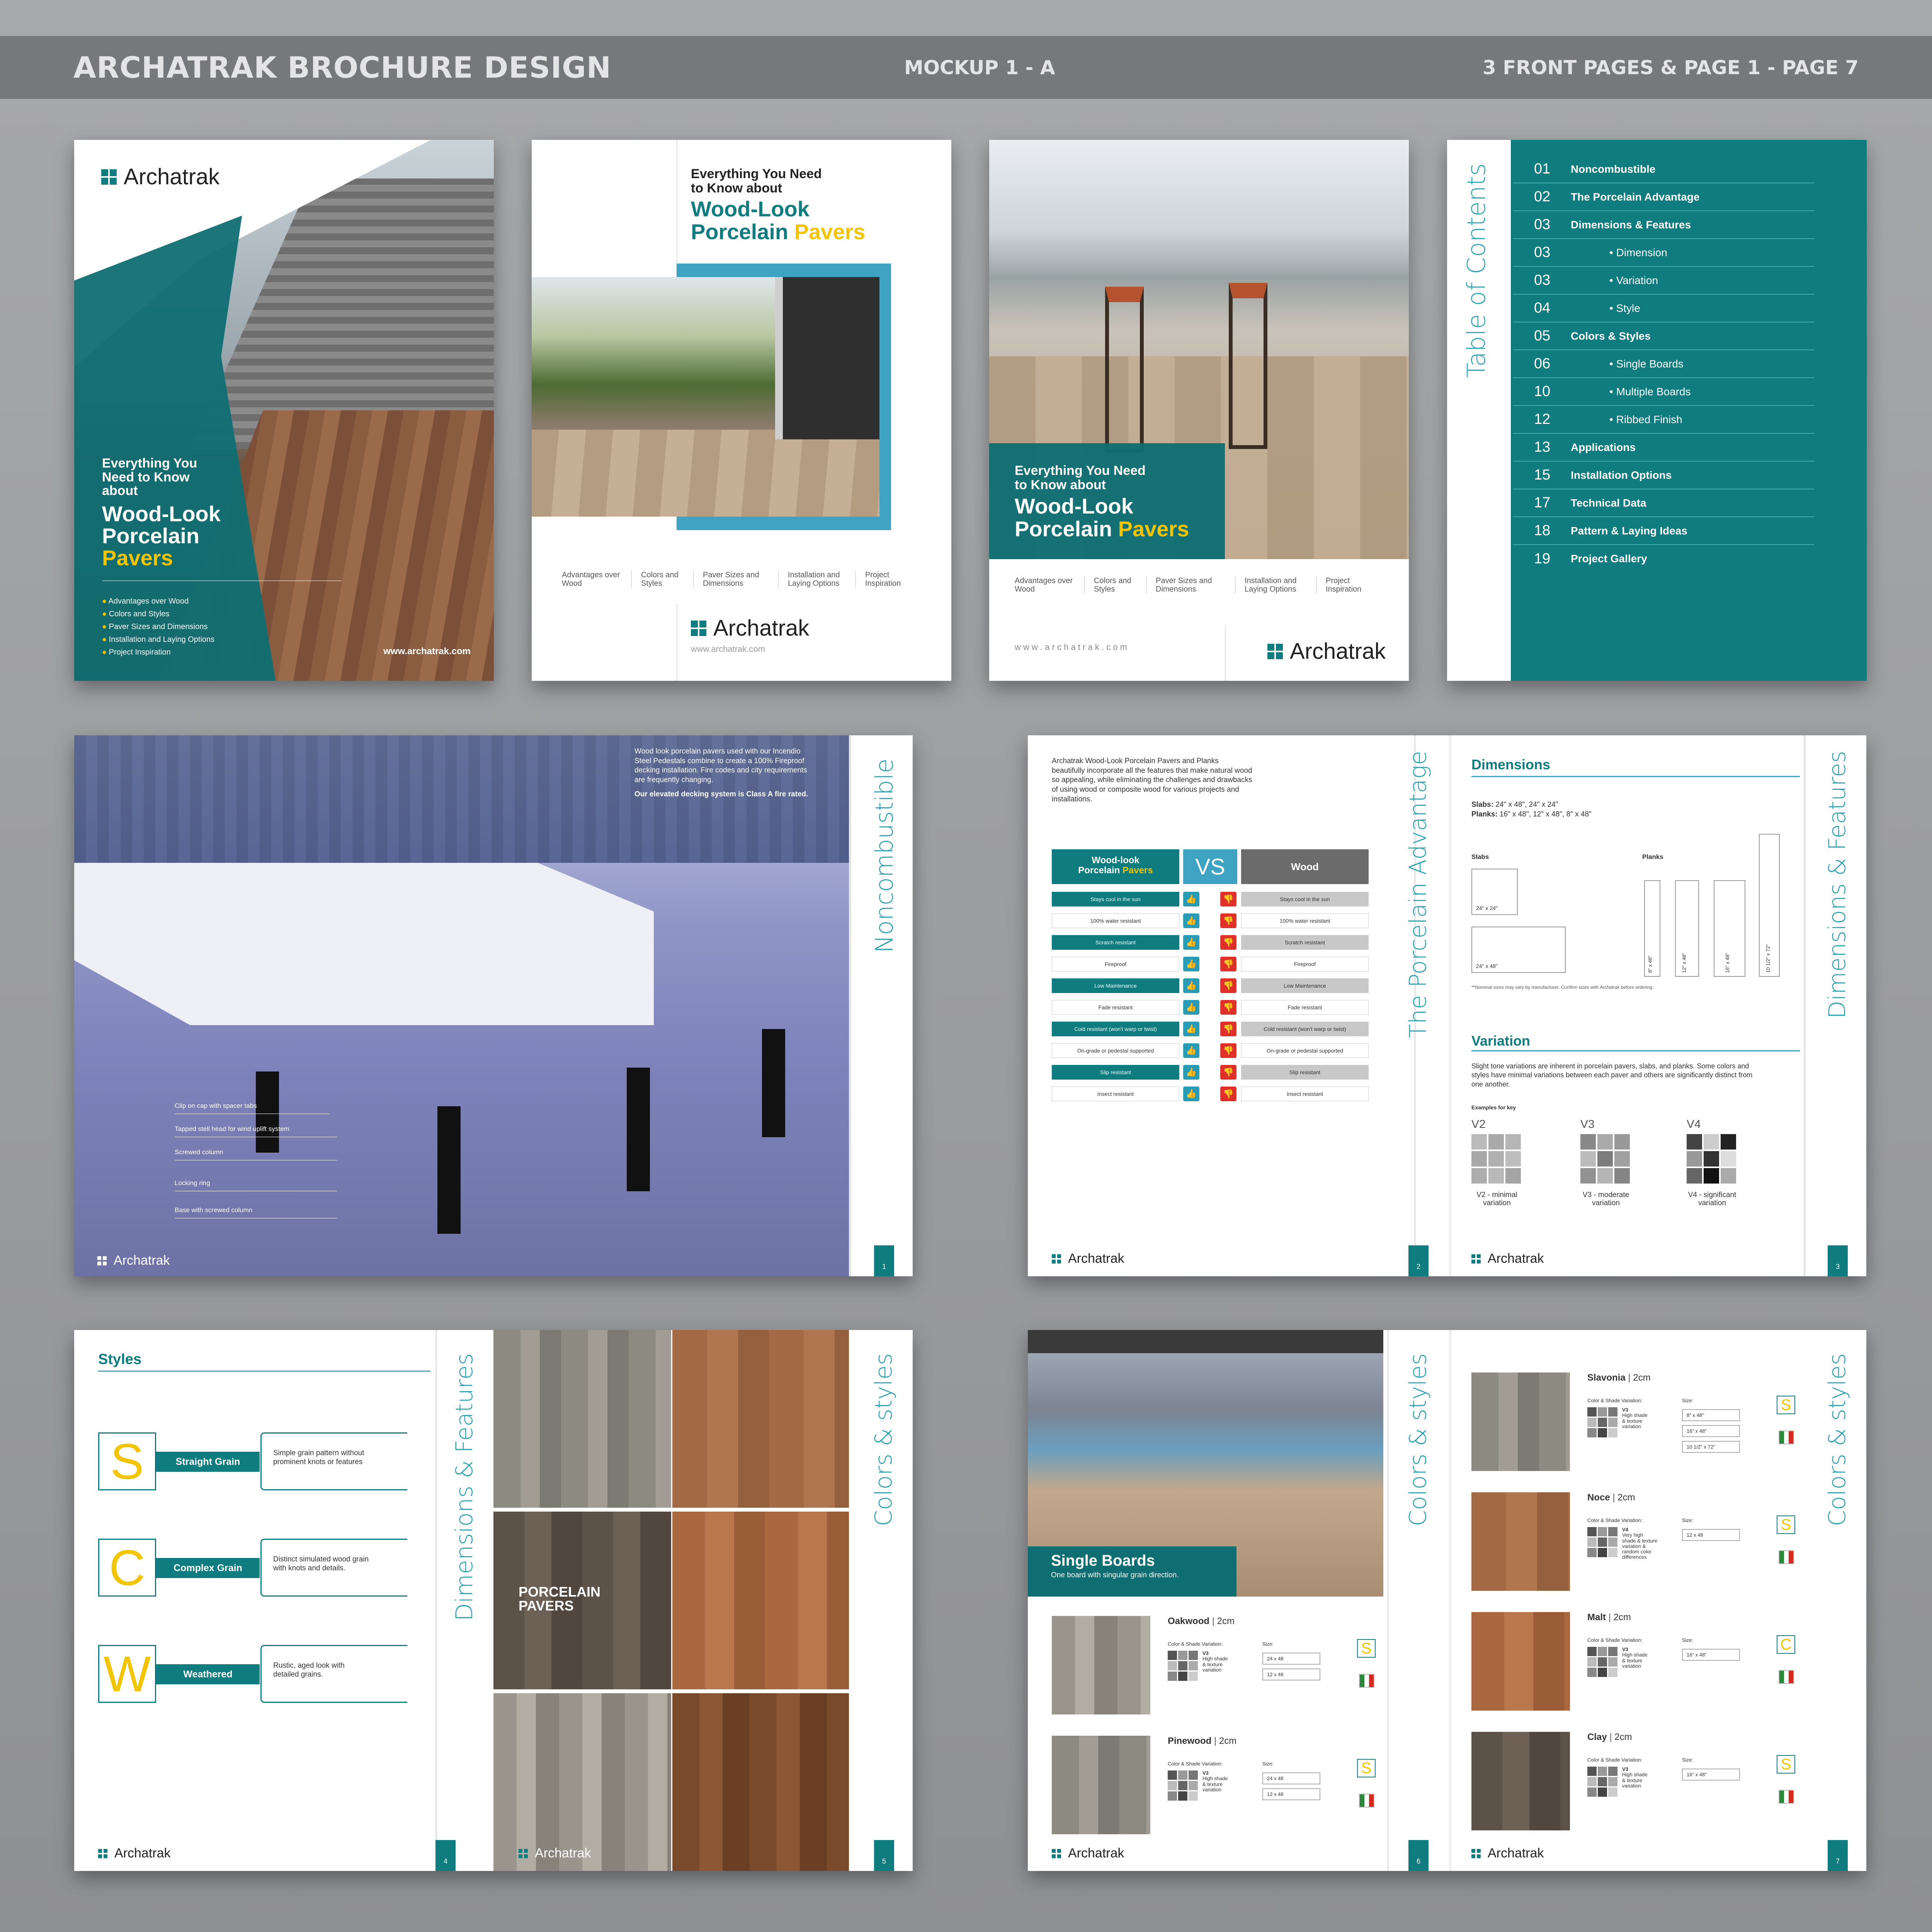 This screenshot has width=1932, height=1932. Describe the element at coordinates (155, 627) in the screenshot. I see `list-item: ● Paver Sizes and Dimensions` at that location.